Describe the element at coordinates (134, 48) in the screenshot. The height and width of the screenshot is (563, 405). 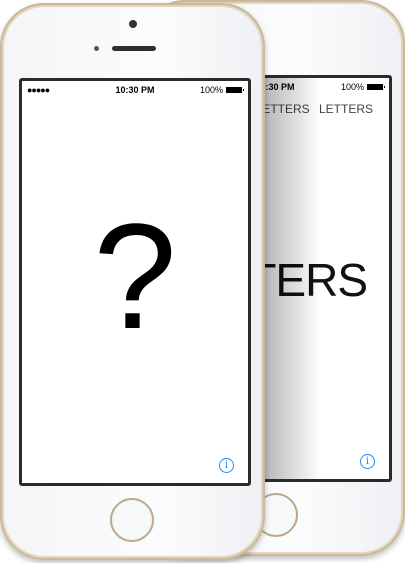
I see `speaker` at that location.